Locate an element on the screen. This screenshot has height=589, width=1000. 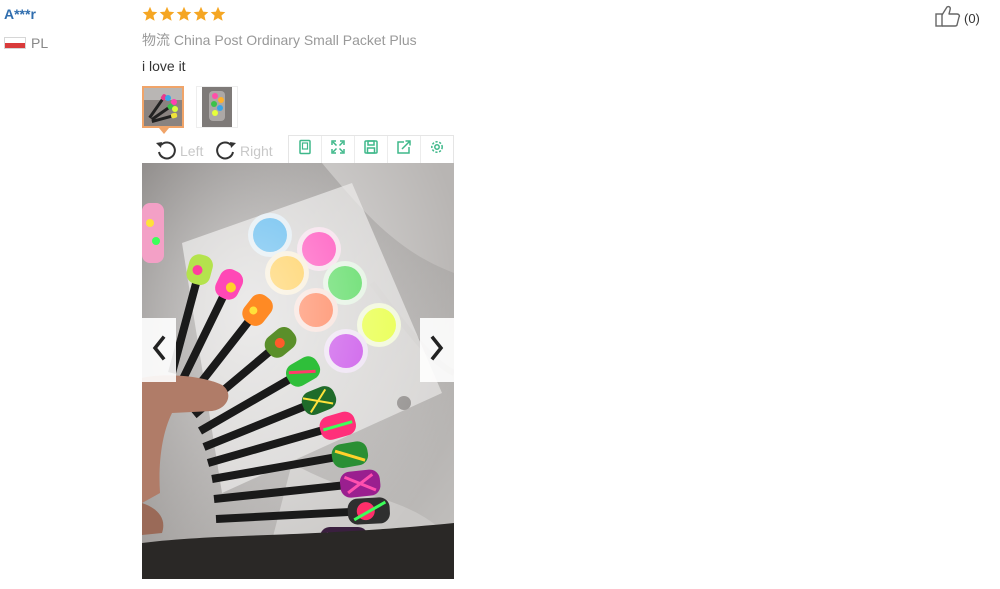
star-rating is located at coordinates (184, 15).